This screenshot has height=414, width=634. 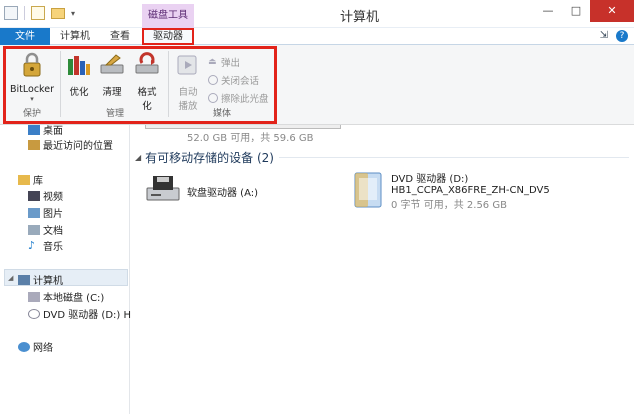 I want to click on properties-icon, so click(x=38, y=13).